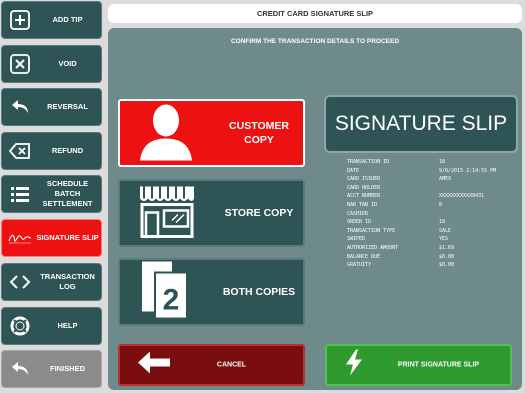 This screenshot has height=393, width=525. I want to click on detail-key: CARD HOLDER, so click(364, 187).